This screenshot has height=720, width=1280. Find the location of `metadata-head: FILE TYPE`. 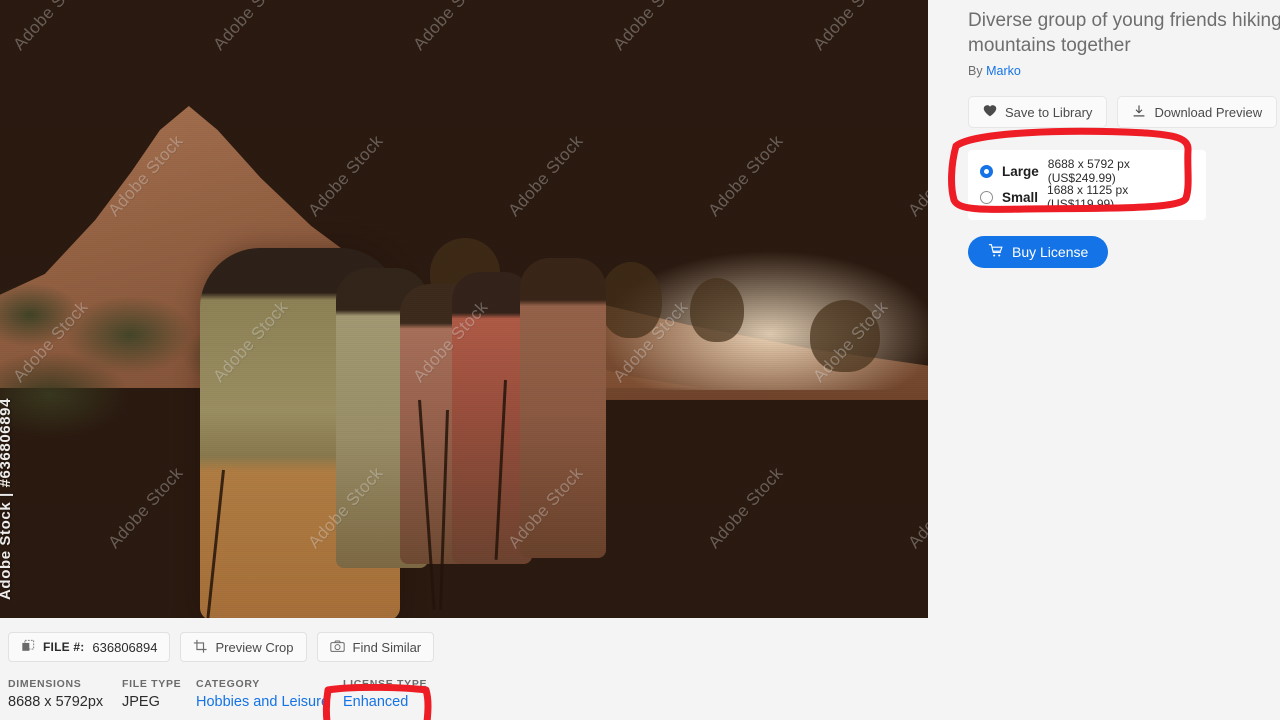

metadata-head: FILE TYPE is located at coordinates (152, 684).